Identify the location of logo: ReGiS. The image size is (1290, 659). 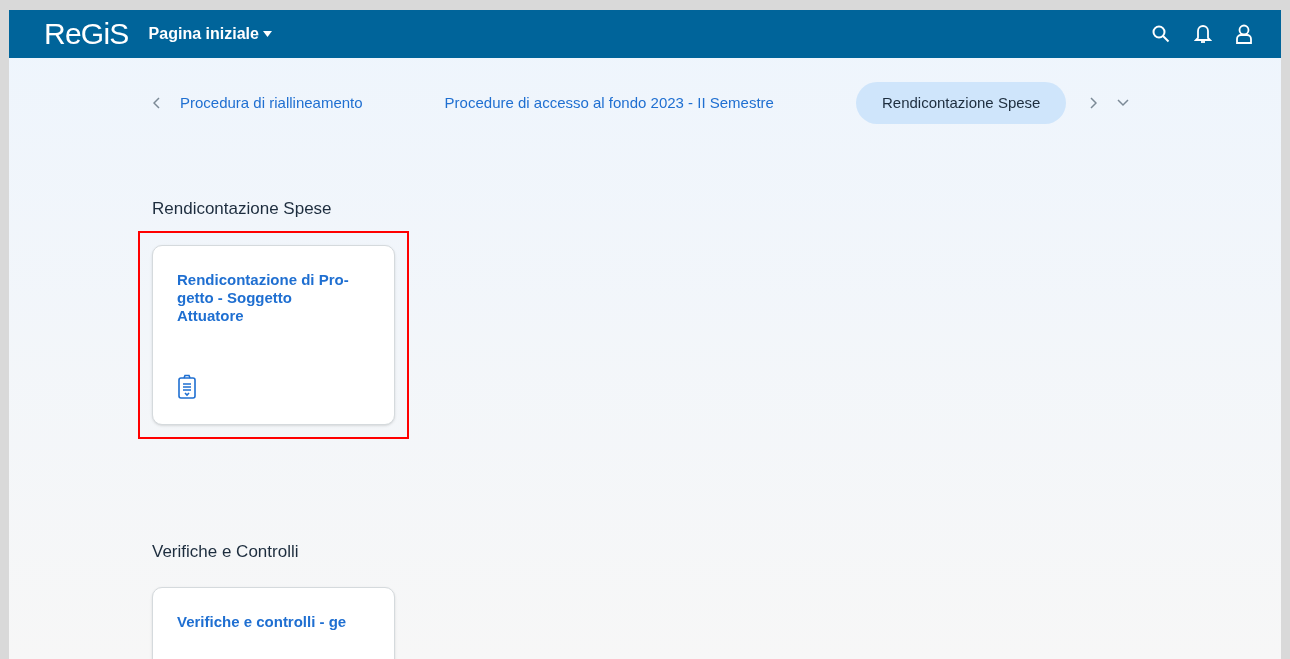
(86, 34).